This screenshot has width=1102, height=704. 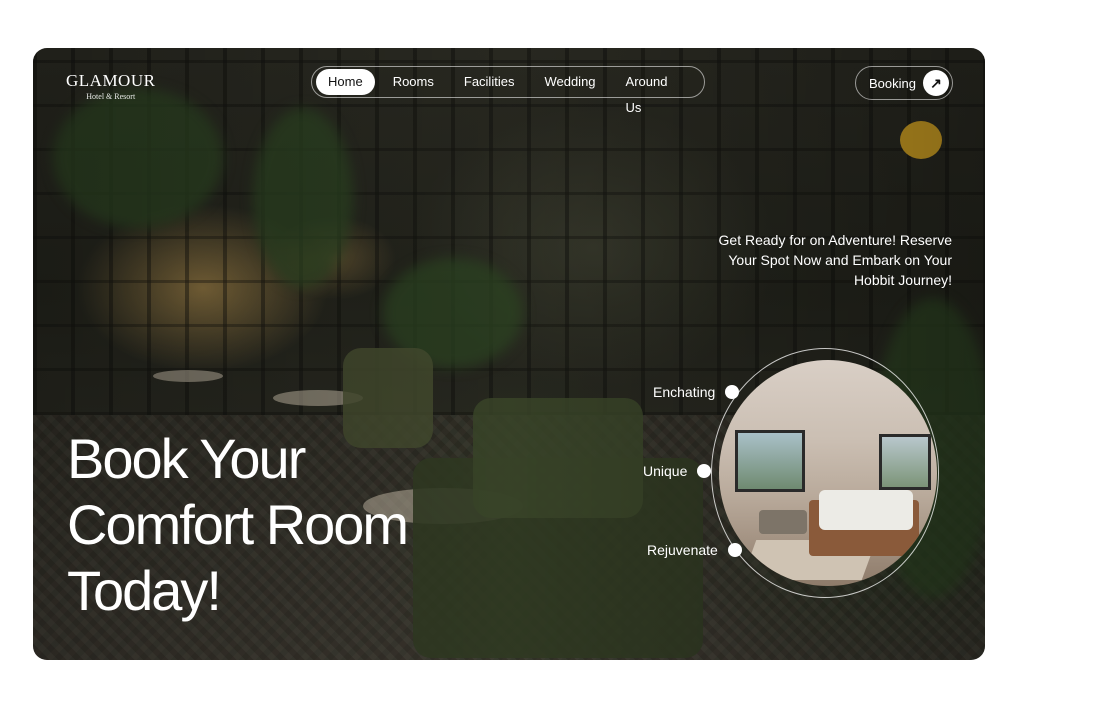 What do you see at coordinates (144, 590) in the screenshot?
I see `headline-line: Today!` at bounding box center [144, 590].